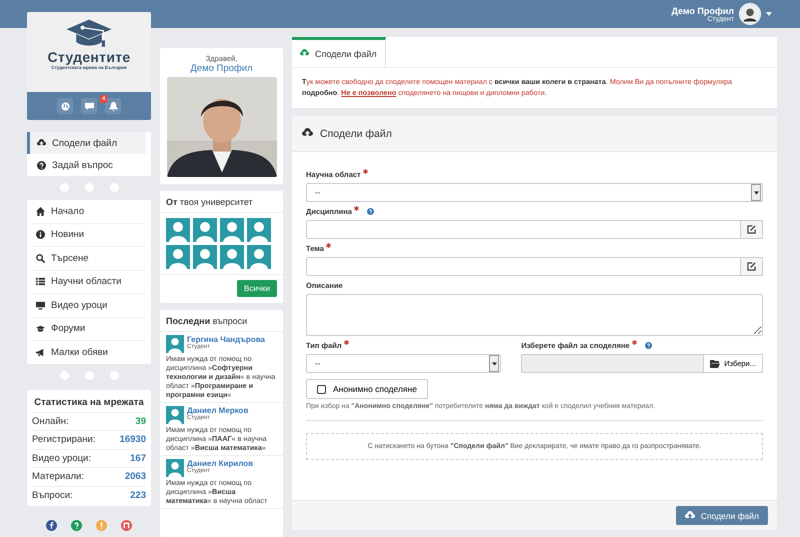 The height and width of the screenshot is (537, 800). What do you see at coordinates (89, 329) in the screenshot?
I see `nav-item: Форуми` at bounding box center [89, 329].